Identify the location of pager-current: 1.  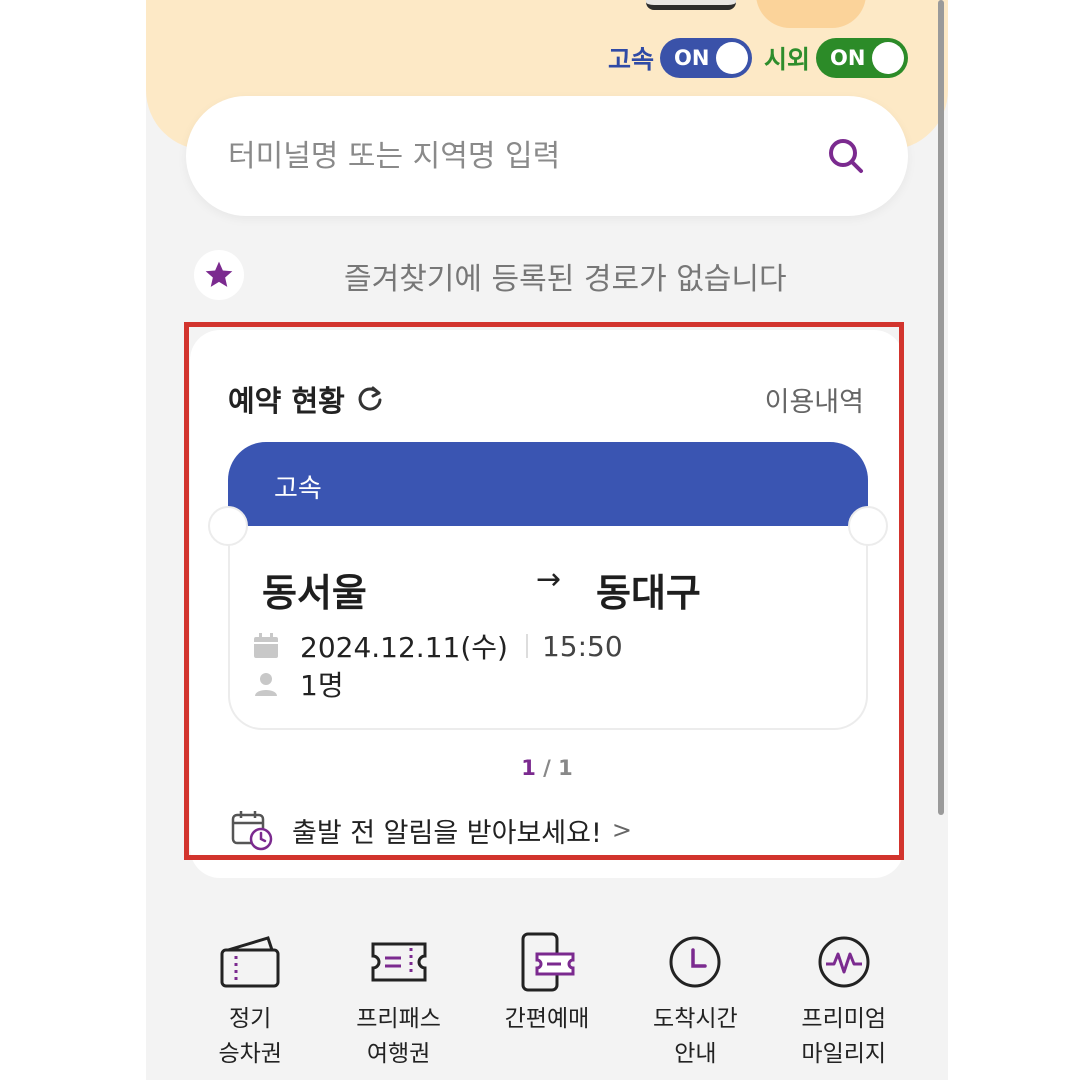
(528, 768).